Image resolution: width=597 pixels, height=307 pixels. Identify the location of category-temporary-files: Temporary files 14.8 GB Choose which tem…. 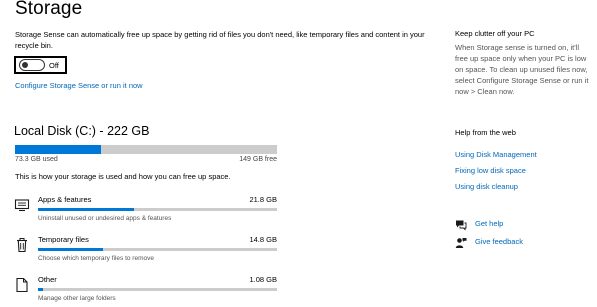
(145, 252).